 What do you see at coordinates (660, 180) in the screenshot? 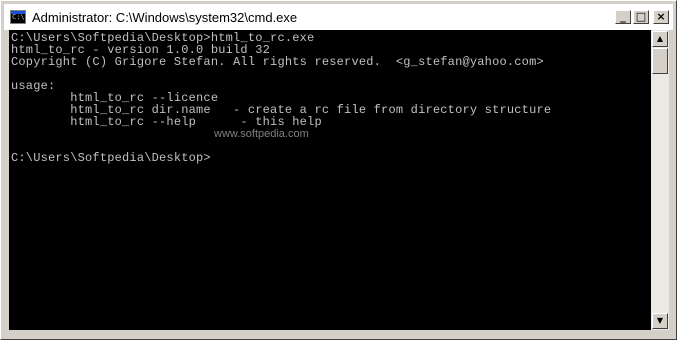
I see `vertical-scrollbar: ▲ ▼` at bounding box center [660, 180].